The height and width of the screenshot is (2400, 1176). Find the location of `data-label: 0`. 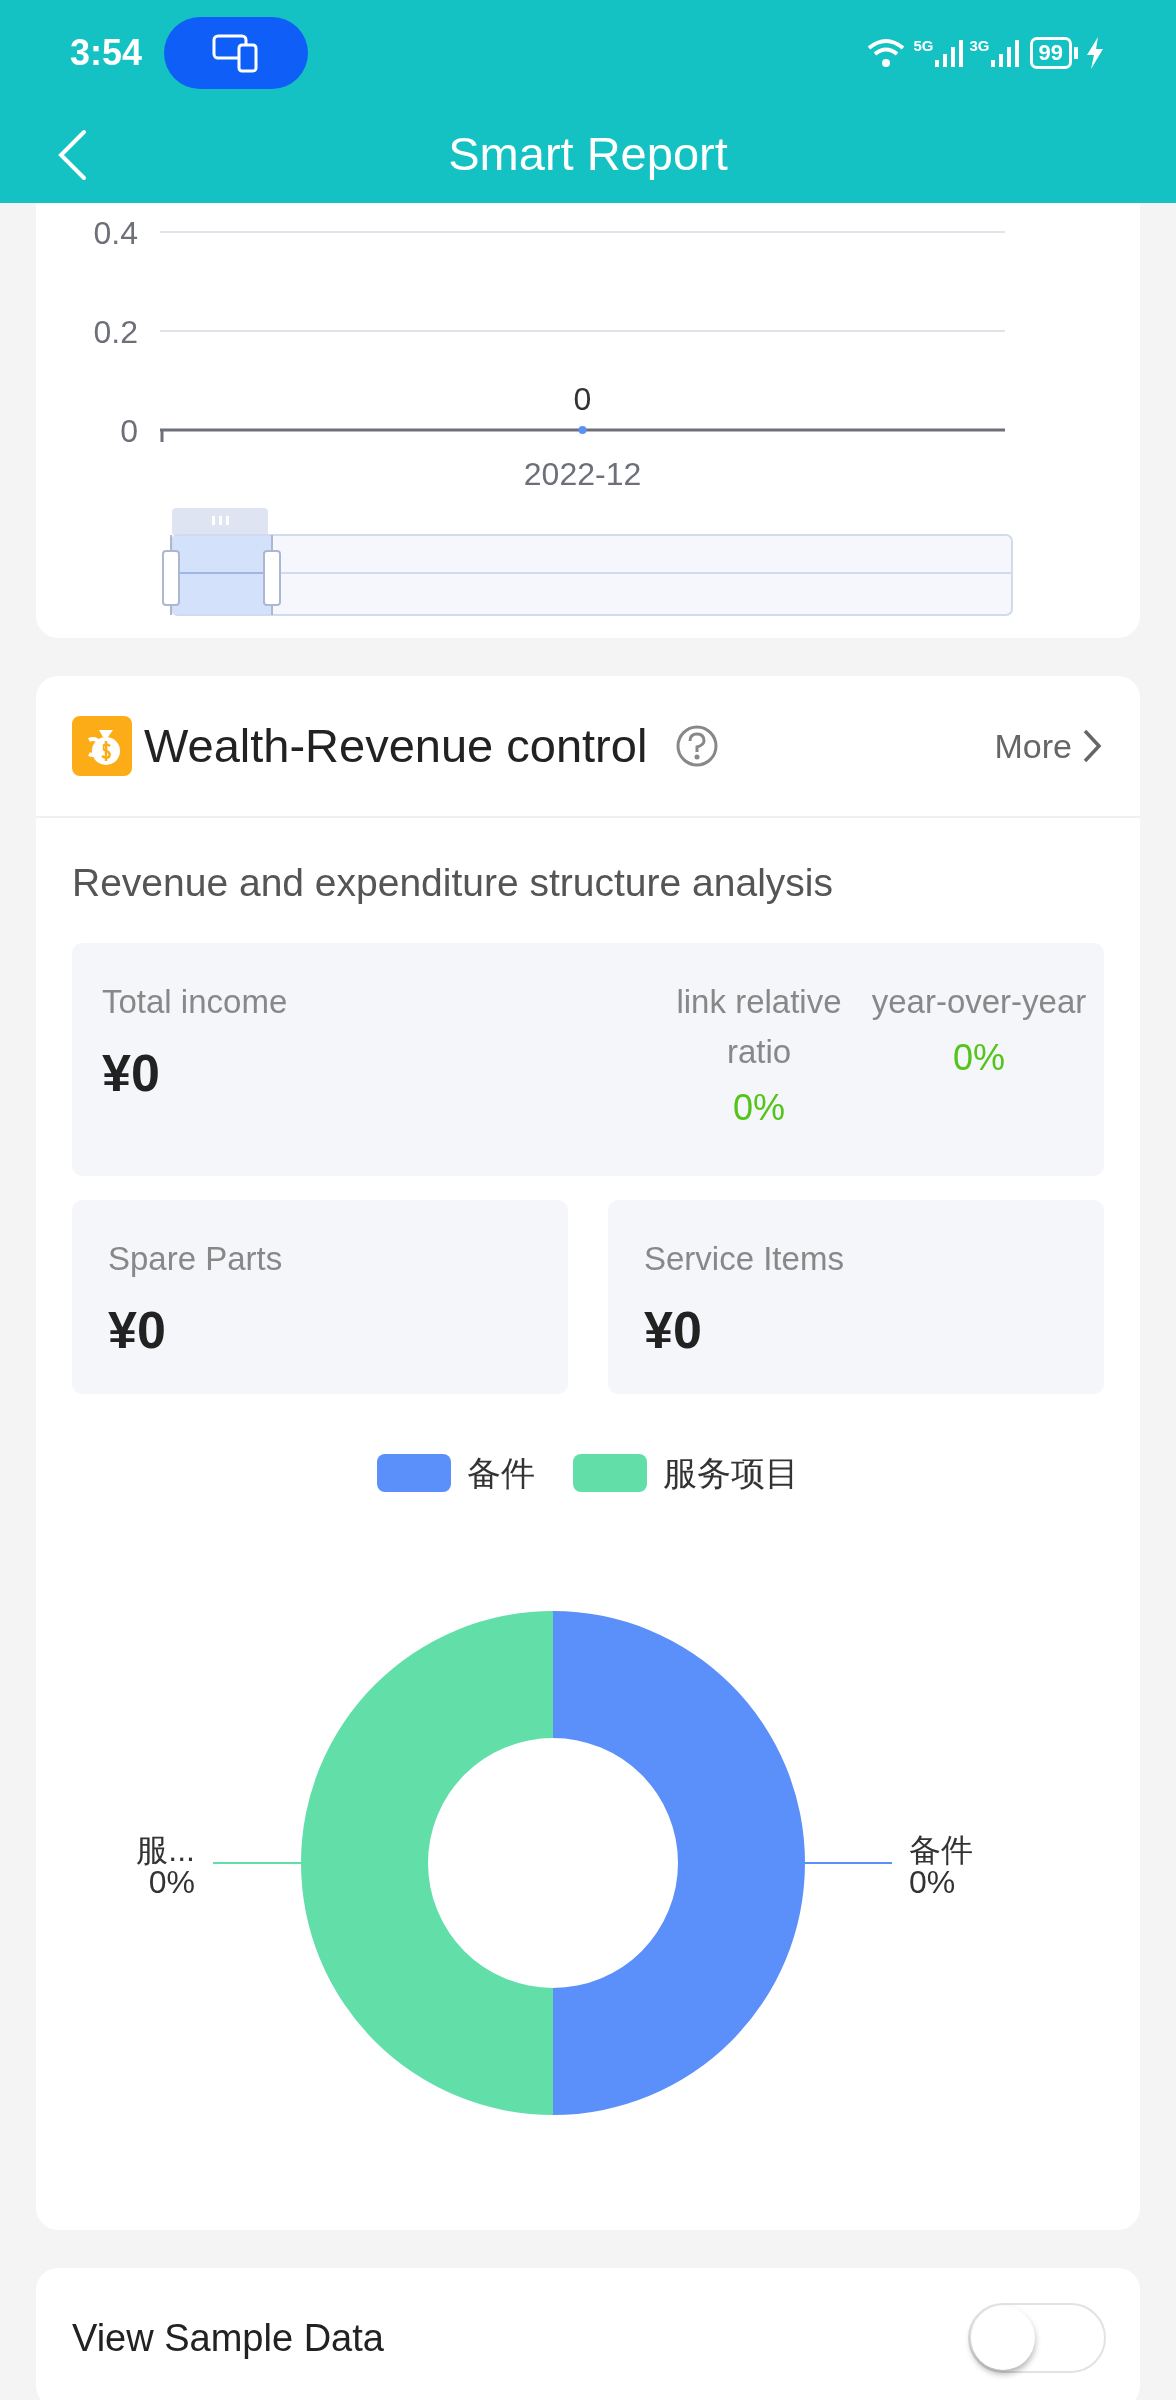

data-label: 0 is located at coordinates (582, 399).